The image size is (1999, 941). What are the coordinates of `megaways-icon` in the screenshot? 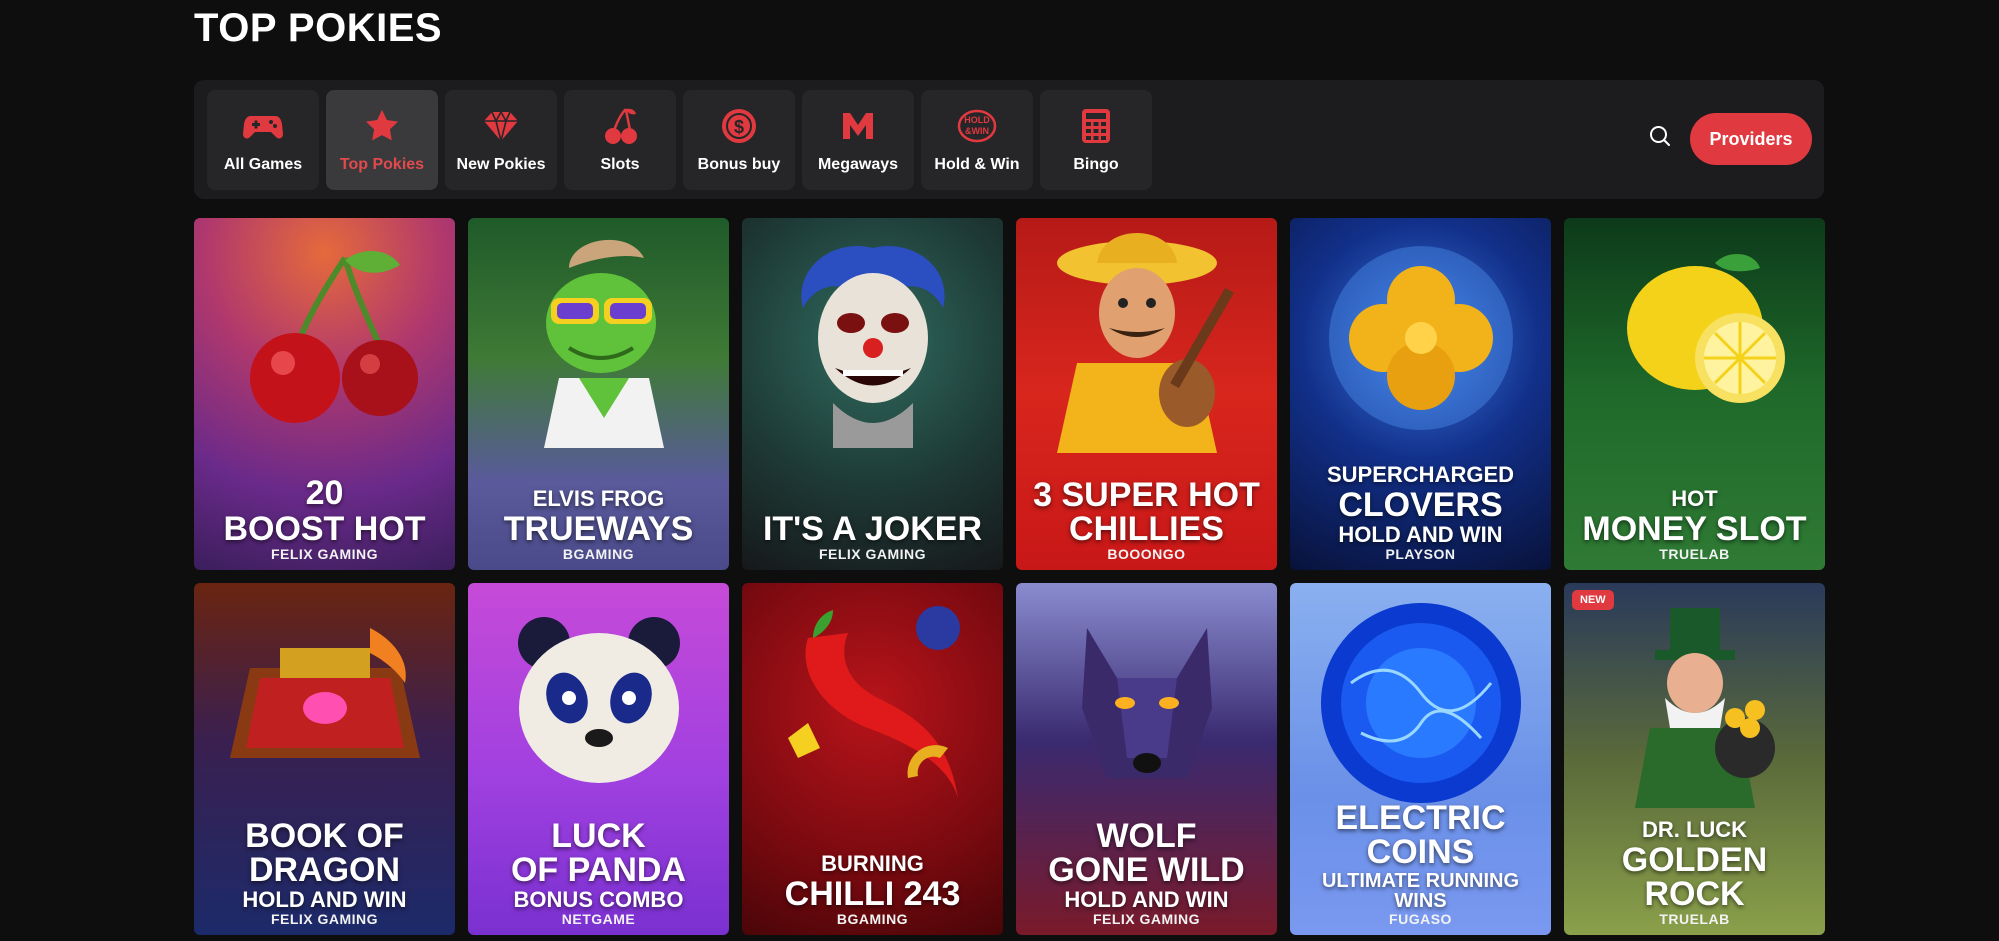 It's located at (858, 126).